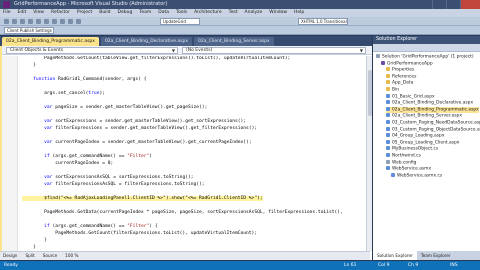 This screenshot has width=480, height=270. I want to click on maximize-button, so click(453, 4).